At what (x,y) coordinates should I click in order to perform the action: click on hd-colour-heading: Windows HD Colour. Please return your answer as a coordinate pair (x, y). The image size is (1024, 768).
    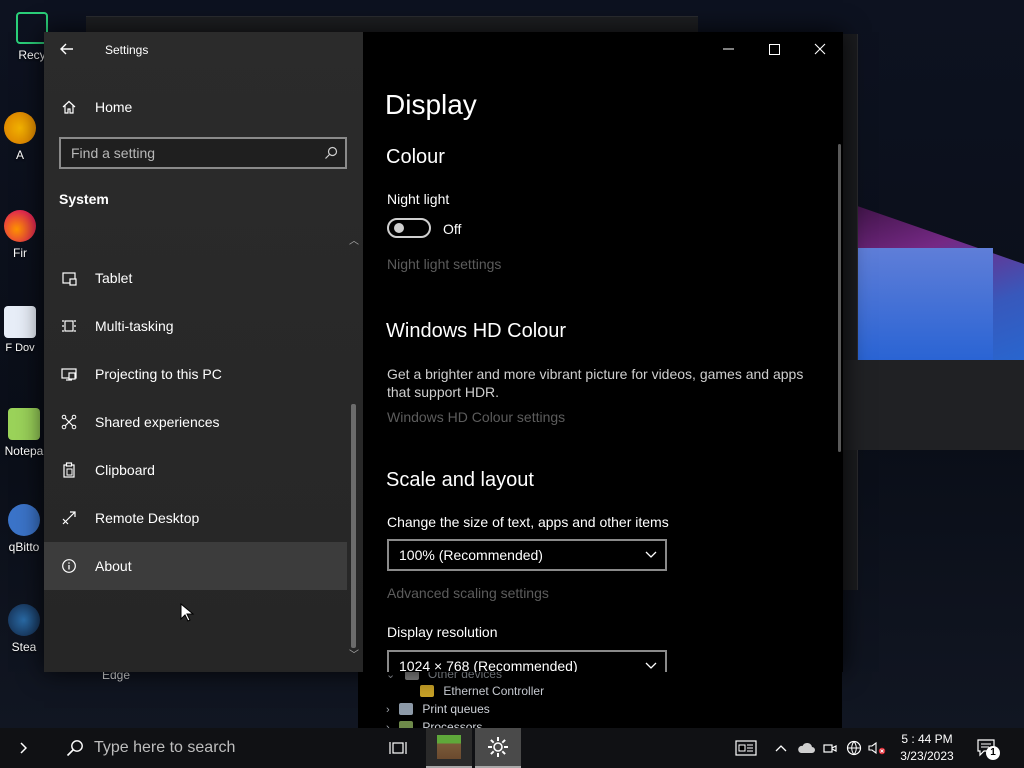
    Looking at the image, I should click on (476, 331).